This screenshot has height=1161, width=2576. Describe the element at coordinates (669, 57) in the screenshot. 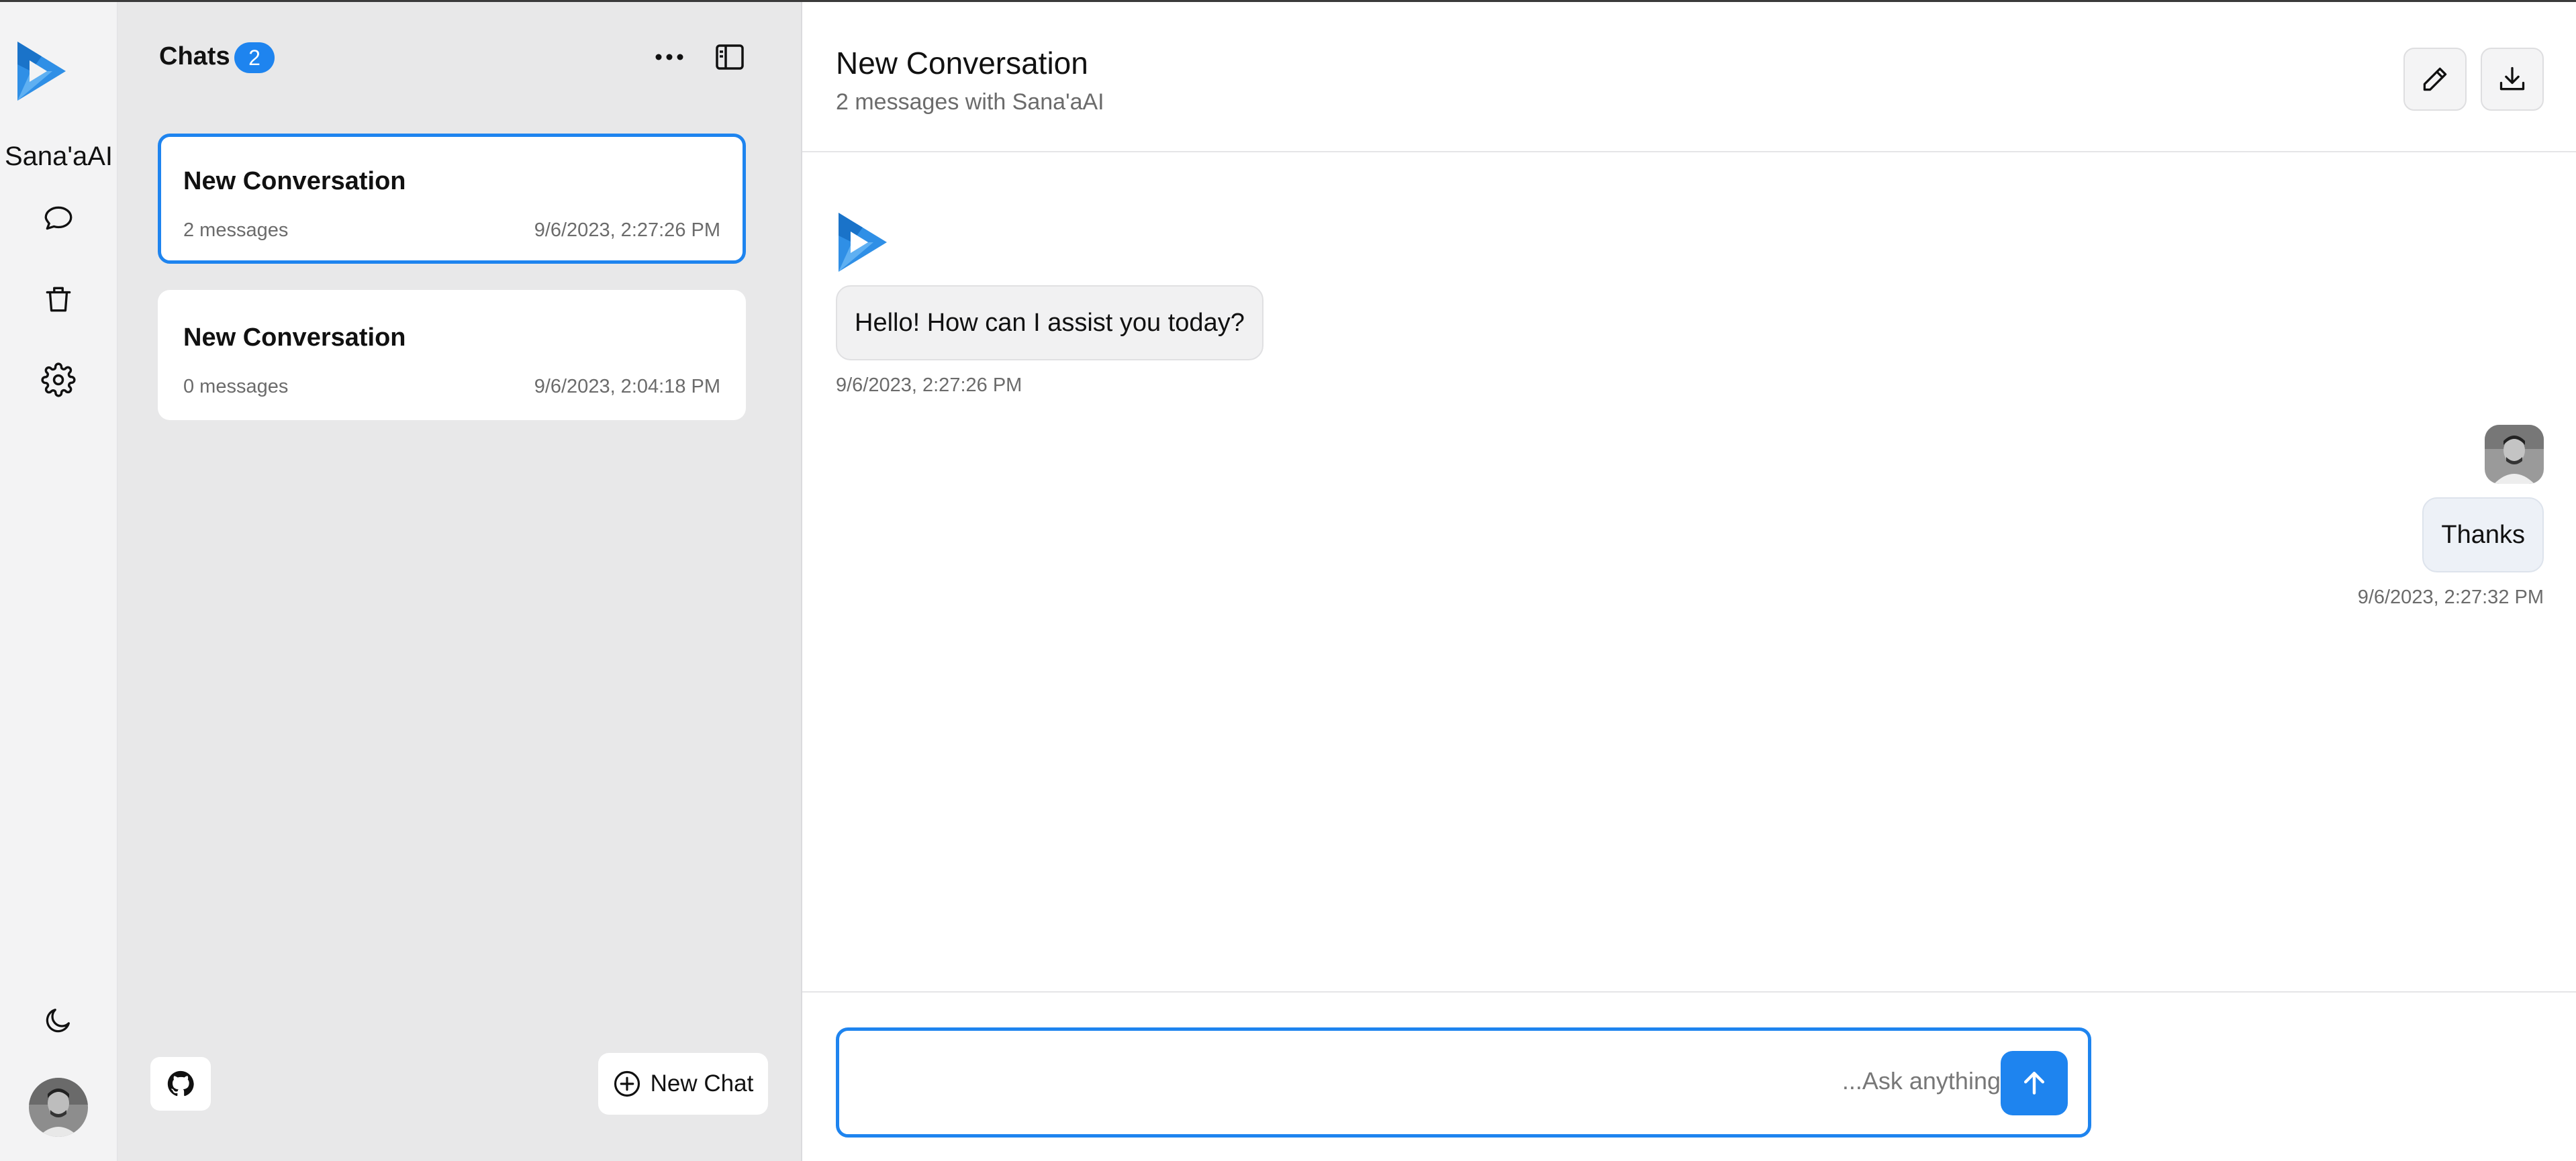

I see `more-horizontal-icon` at that location.